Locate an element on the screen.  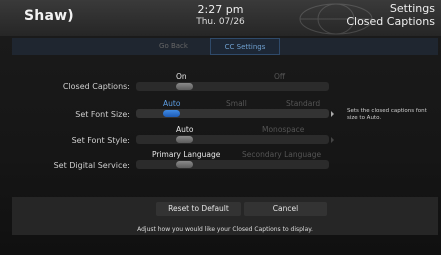
tab-go-back: Go Back is located at coordinates (173, 46).